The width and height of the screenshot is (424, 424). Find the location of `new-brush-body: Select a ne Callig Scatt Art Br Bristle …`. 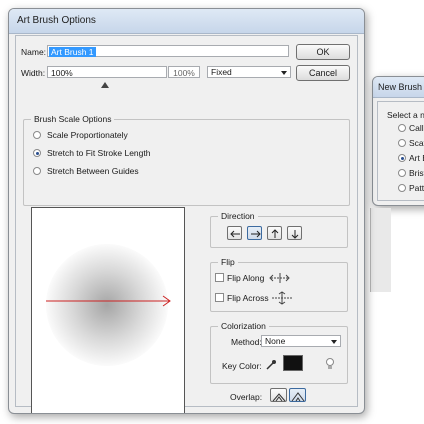

new-brush-body: Select a ne Callig Scatt Art Br Bristle … is located at coordinates (400, 151).